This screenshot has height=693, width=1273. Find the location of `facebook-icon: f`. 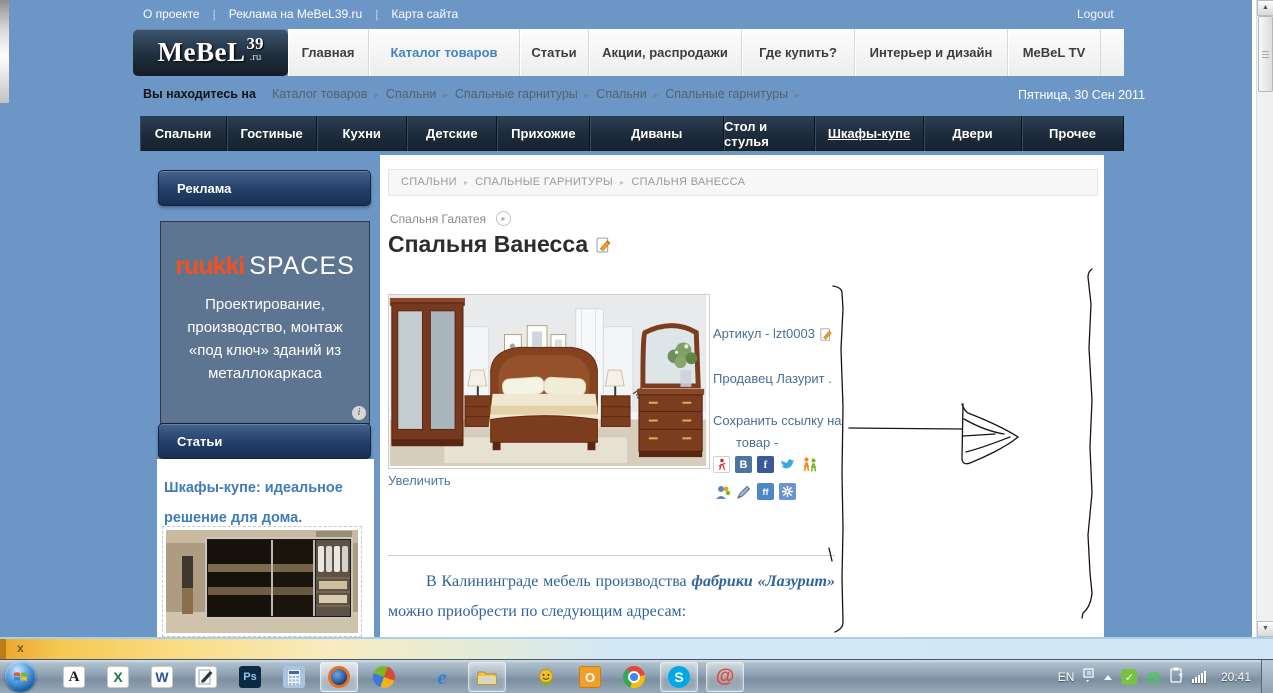

facebook-icon: f is located at coordinates (765, 464).